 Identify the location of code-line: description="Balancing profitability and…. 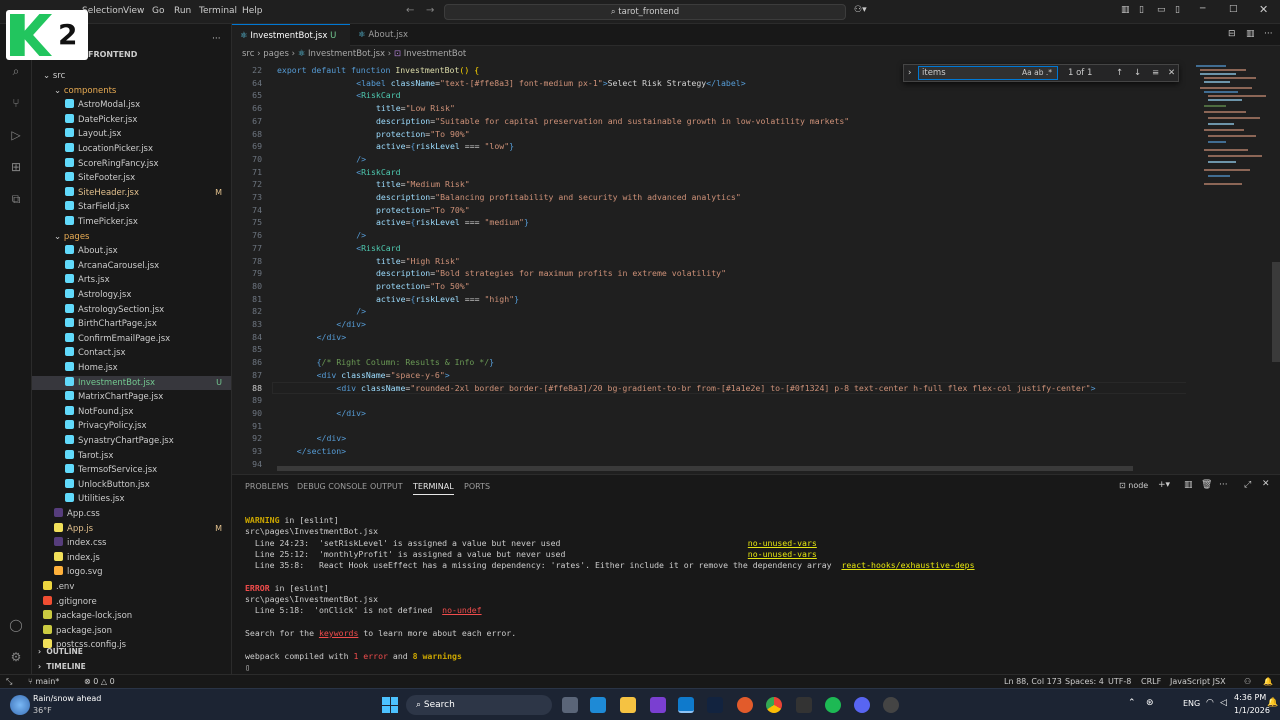
(558, 197).